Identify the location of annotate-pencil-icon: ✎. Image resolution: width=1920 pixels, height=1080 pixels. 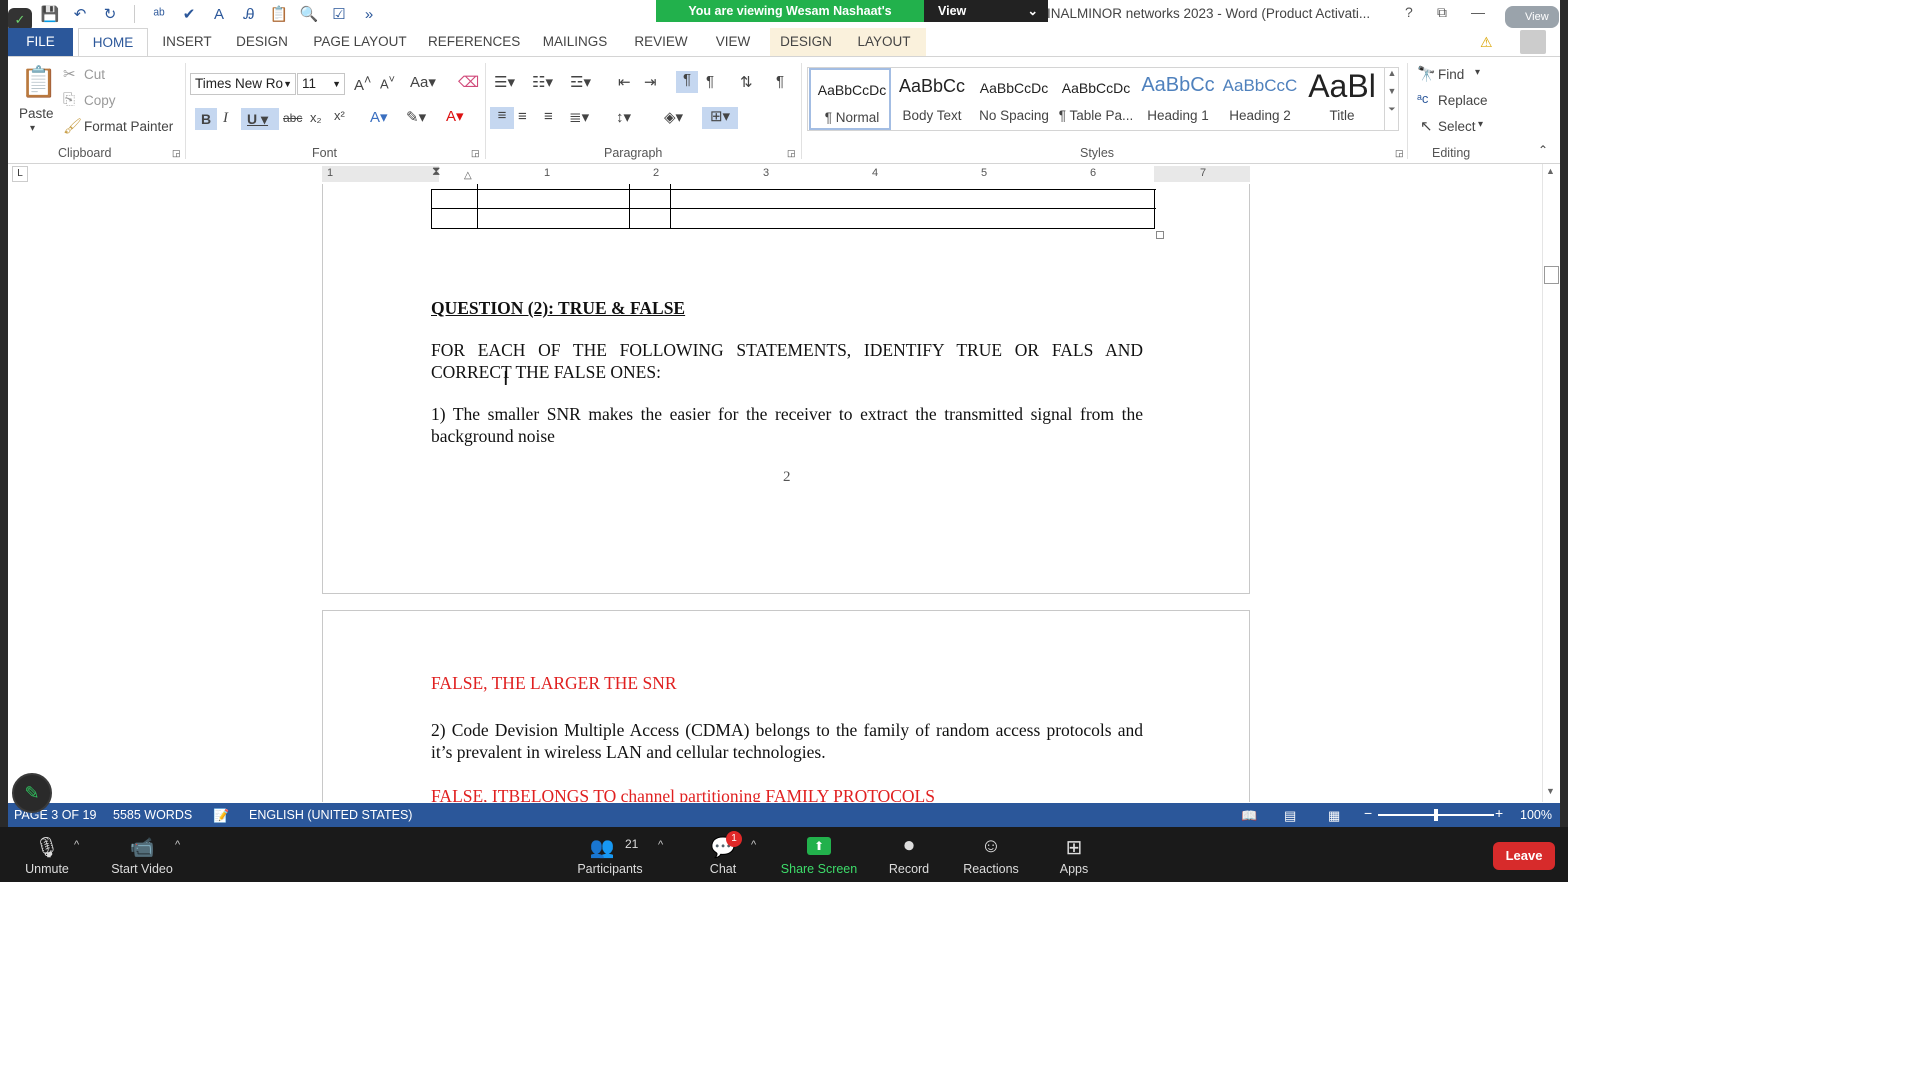
(32, 793).